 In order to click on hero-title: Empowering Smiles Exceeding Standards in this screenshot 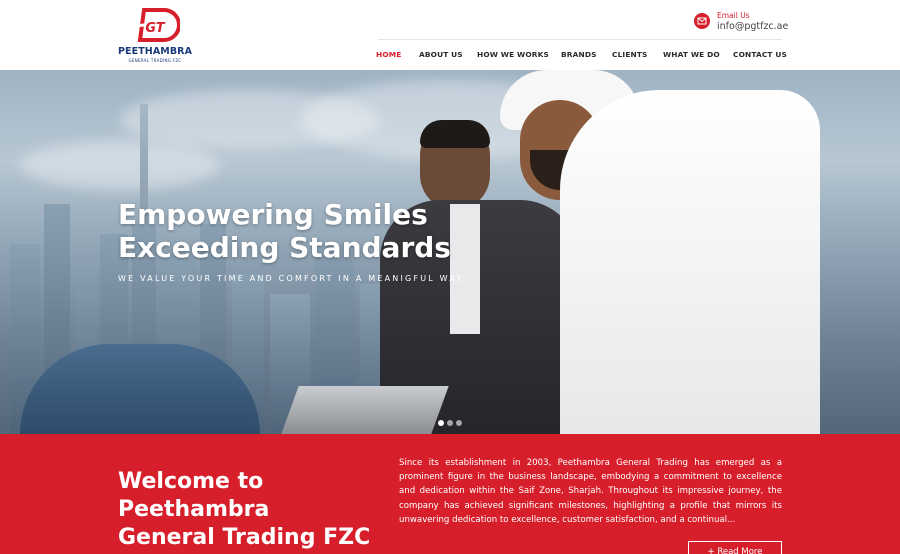, I will do `click(284, 231)`.